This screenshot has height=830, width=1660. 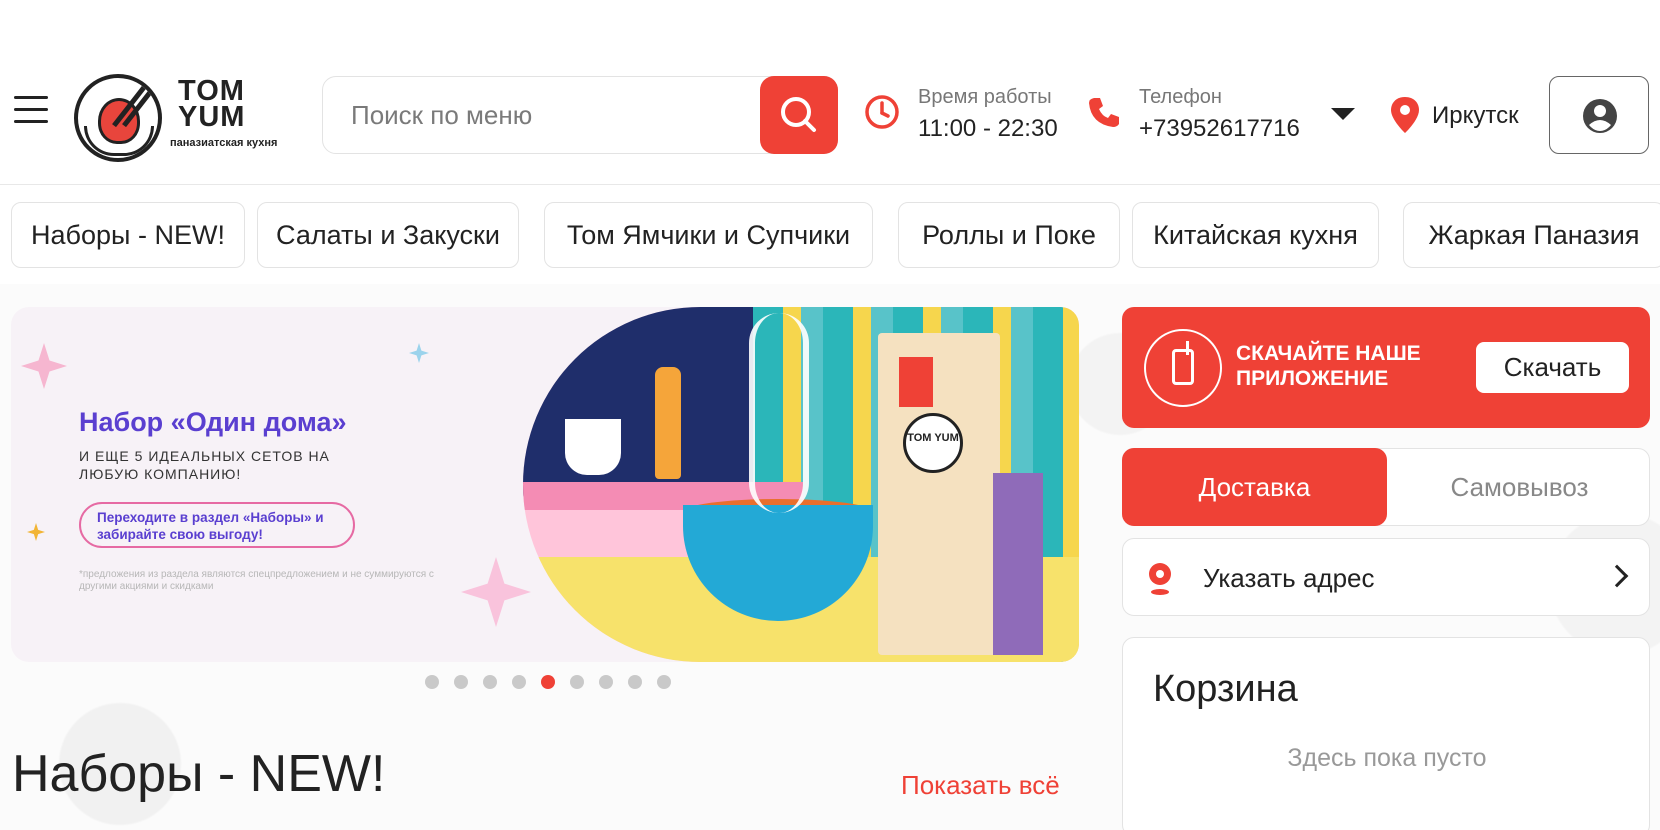 I want to click on cart-title: Корзина, so click(x=1225, y=689).